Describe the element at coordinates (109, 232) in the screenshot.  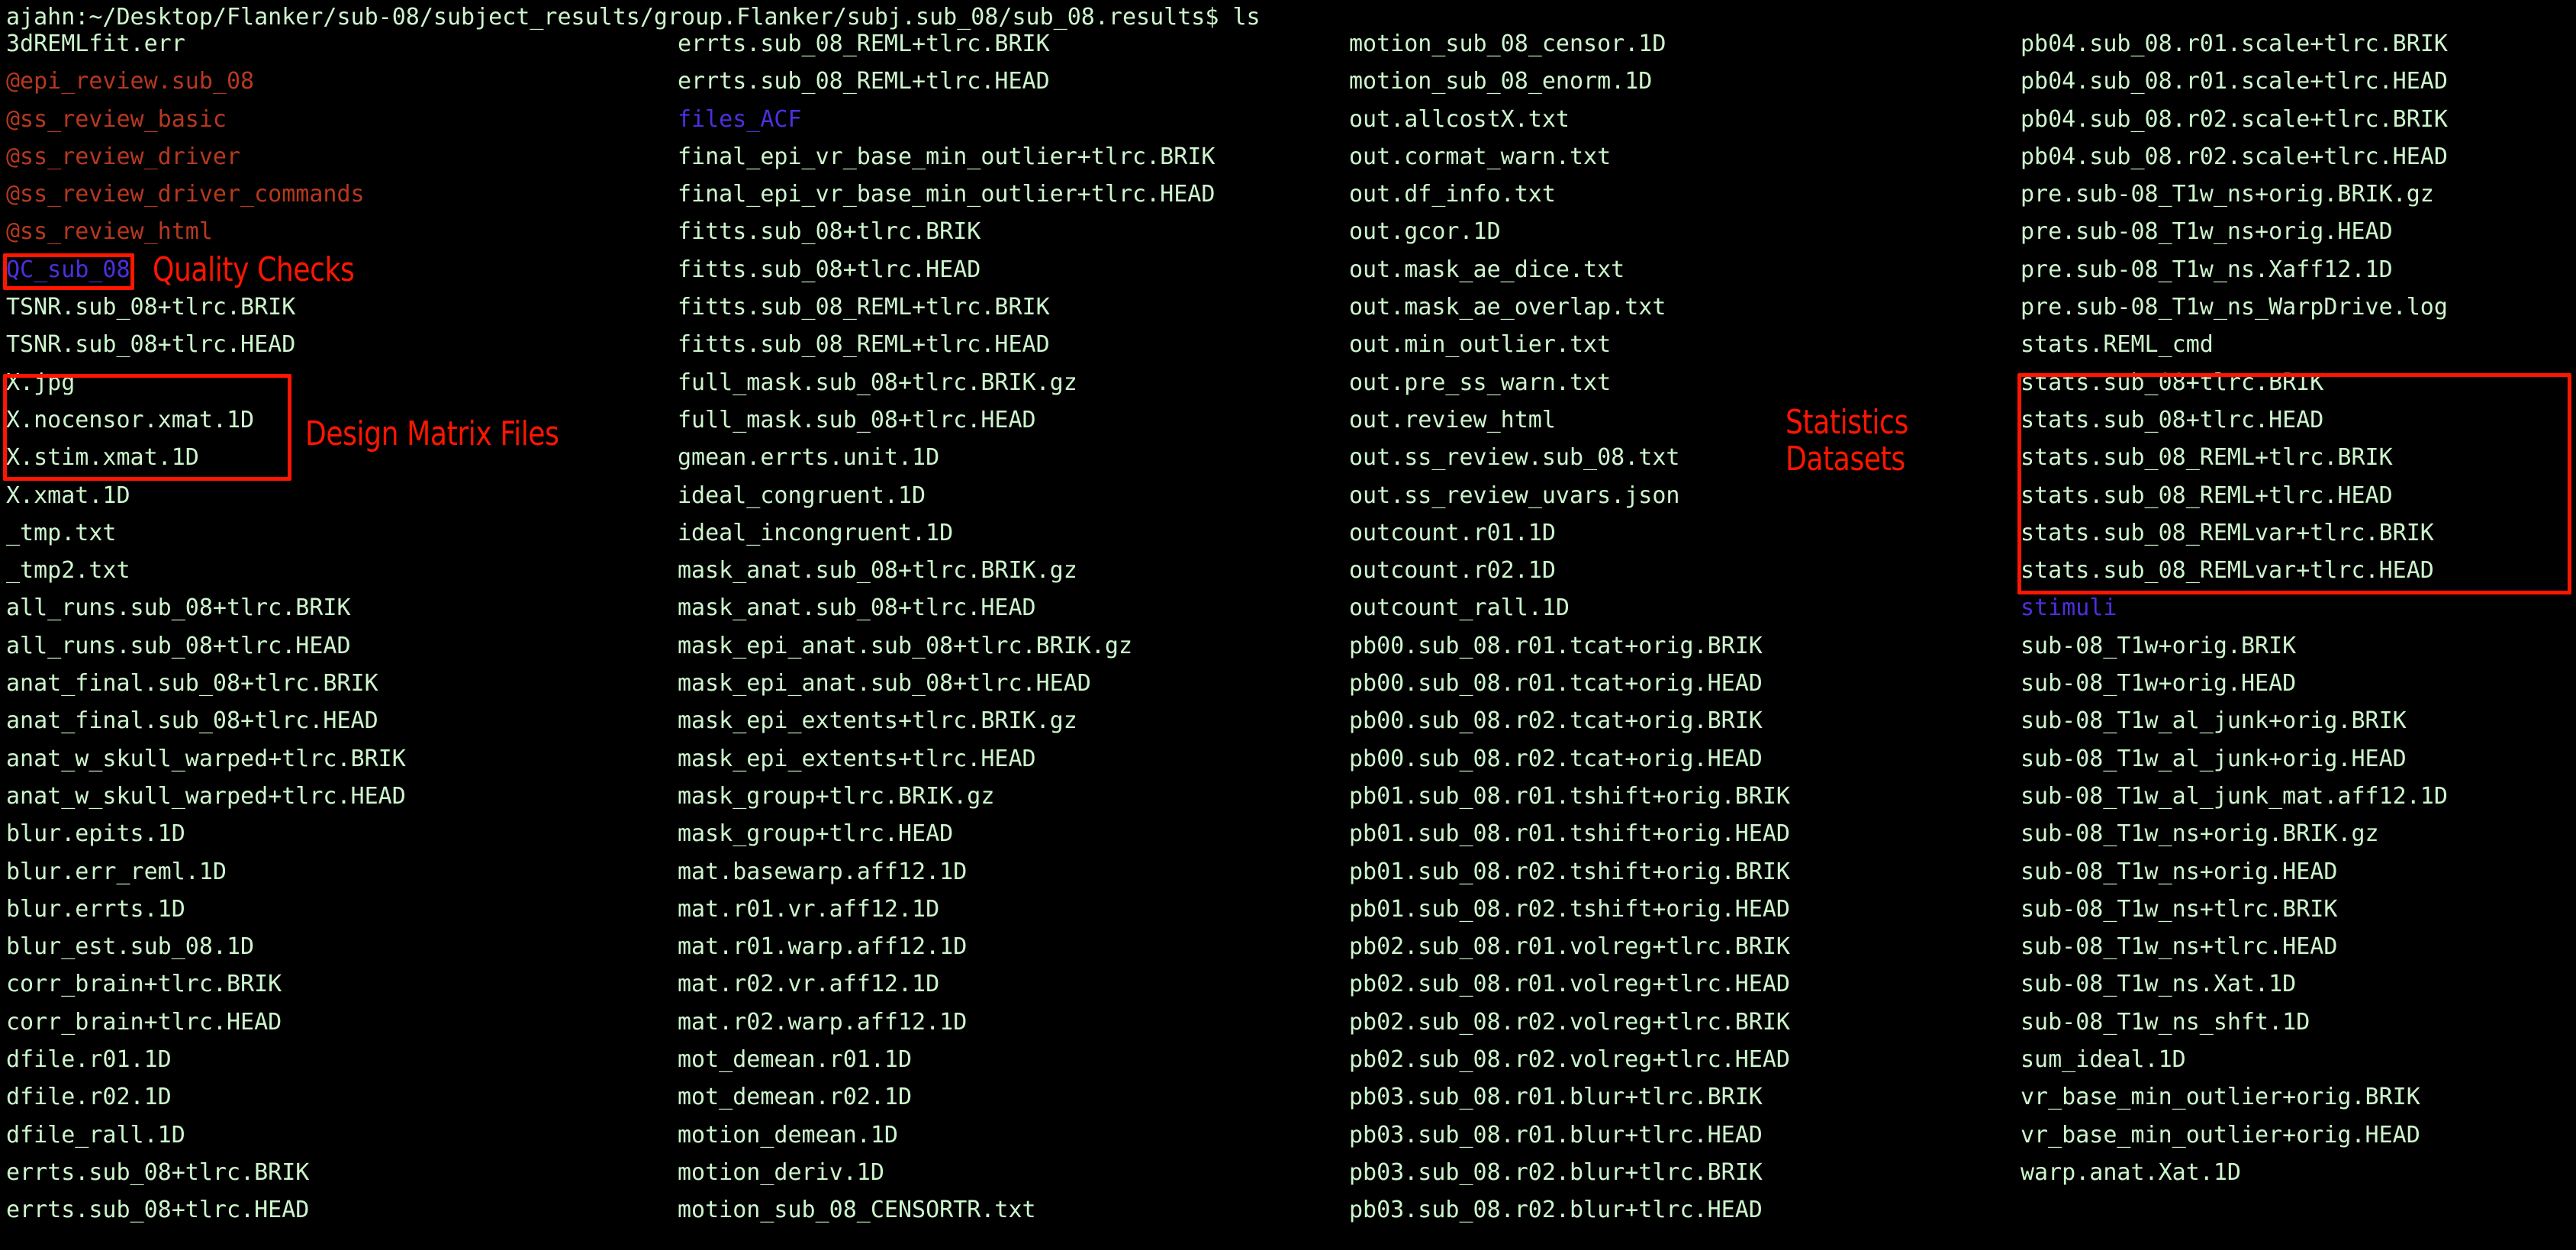
I see `executable-entry: @ss_review_html` at that location.